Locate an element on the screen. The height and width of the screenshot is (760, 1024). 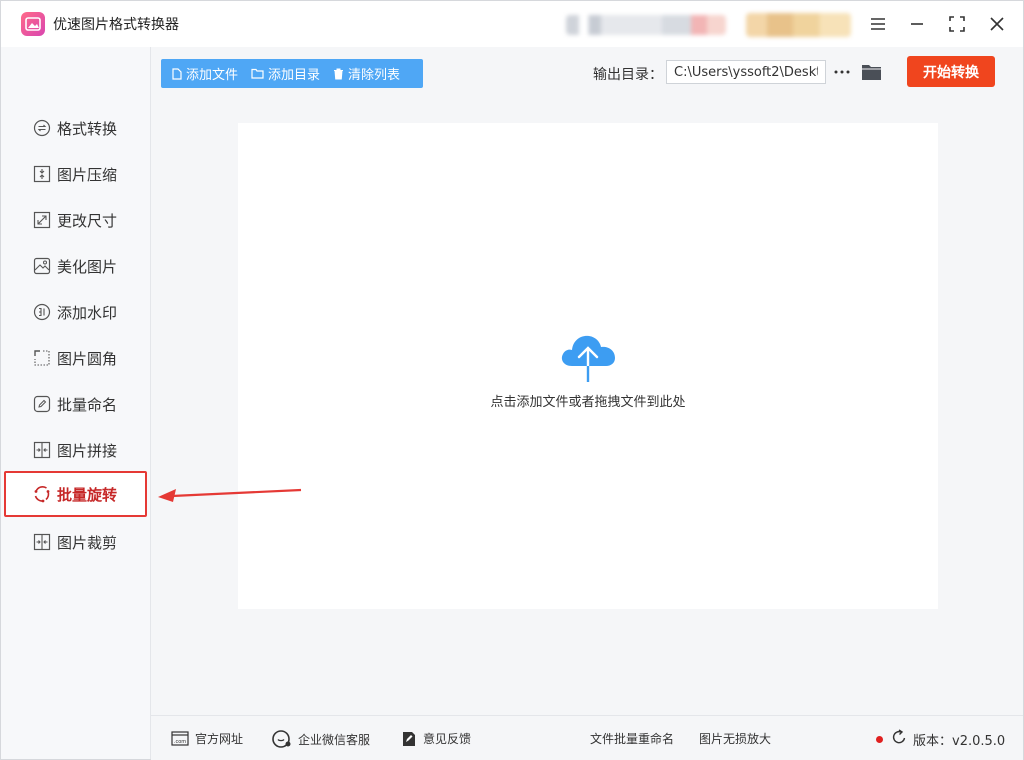
refresh-icon is located at coordinates (899, 737).